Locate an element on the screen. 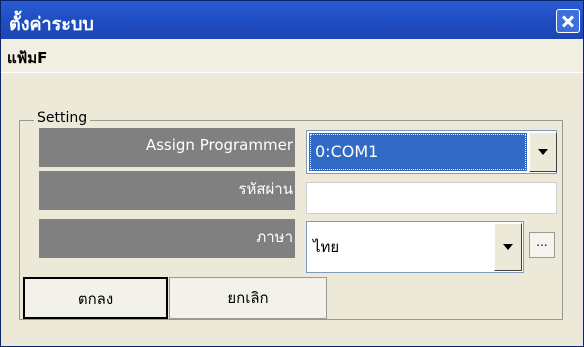 The height and width of the screenshot is (347, 584). programmer-selected-value: 0:COM1 is located at coordinates (418, 152).